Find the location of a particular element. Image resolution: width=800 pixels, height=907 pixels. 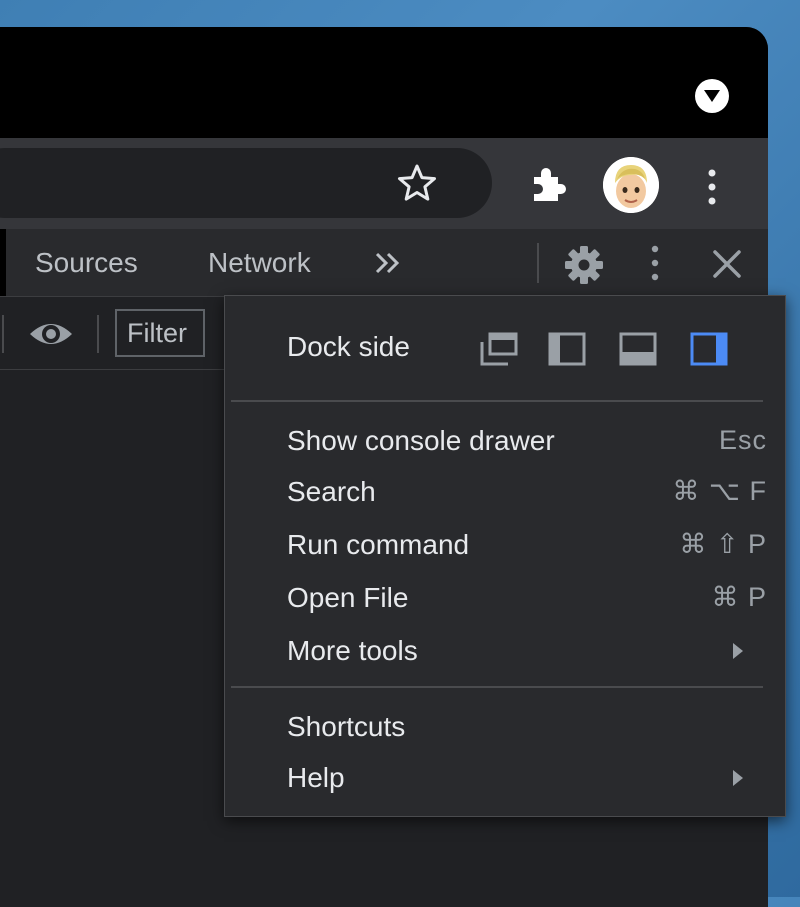

tab-network: Network is located at coordinates (259, 262).